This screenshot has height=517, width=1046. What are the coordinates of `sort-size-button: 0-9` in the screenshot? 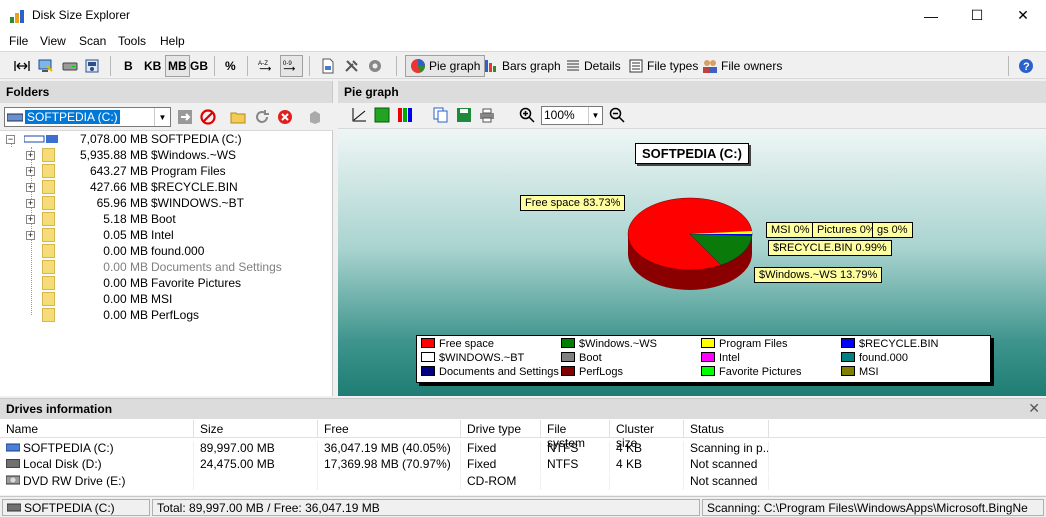 It's located at (291, 66).